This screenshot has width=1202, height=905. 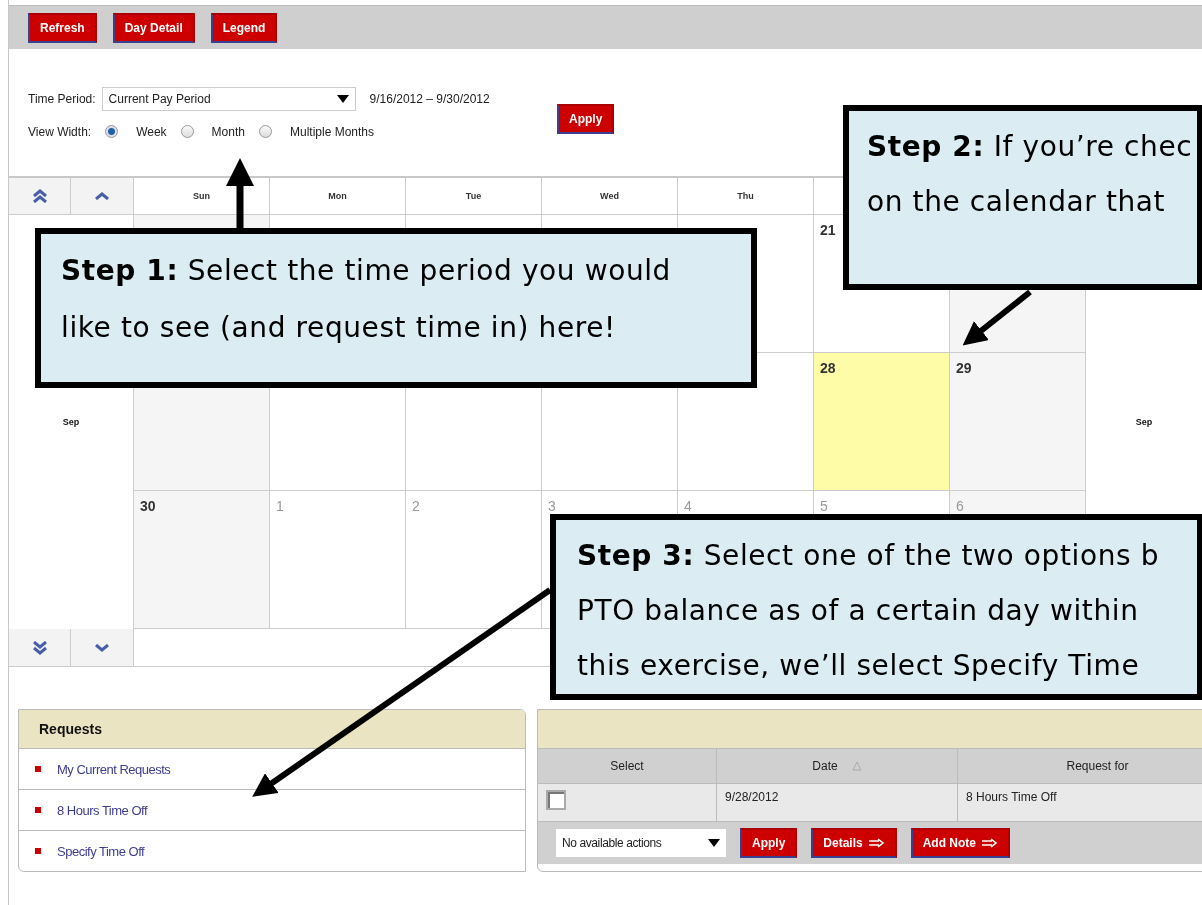 I want to click on weekday-header: Wed, so click(x=609, y=196).